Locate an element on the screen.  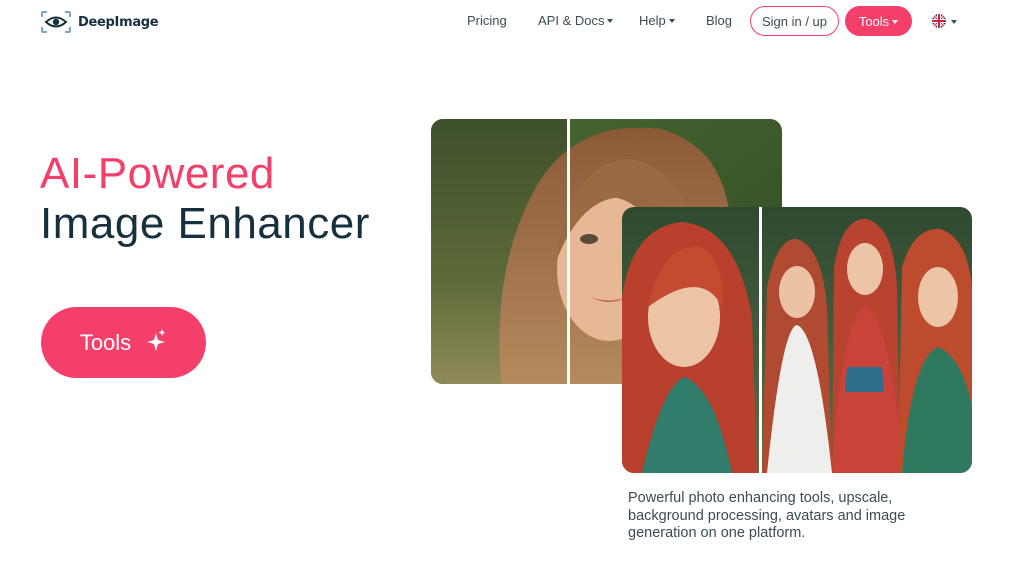
tools-cta-button: Tools is located at coordinates (123, 342).